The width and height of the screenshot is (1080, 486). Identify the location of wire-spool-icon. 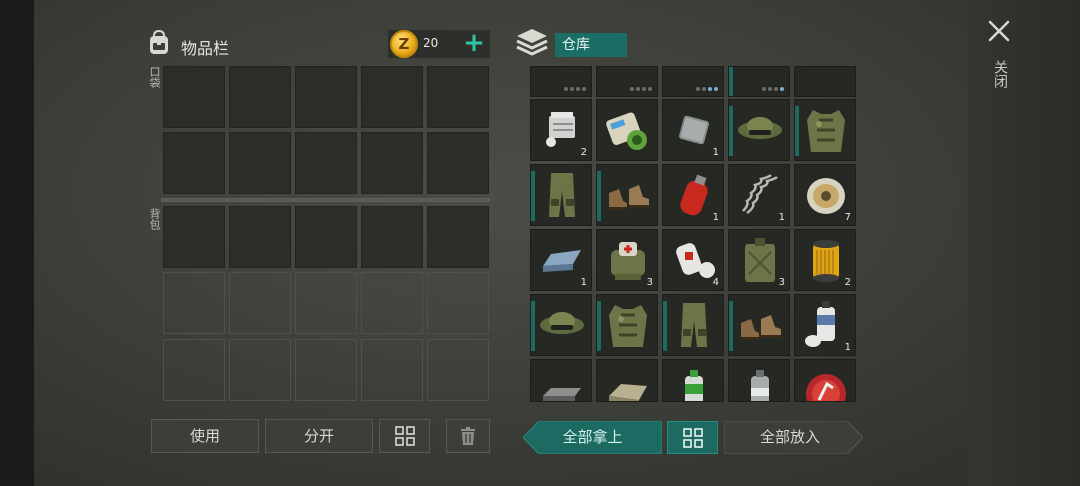
(826, 196).